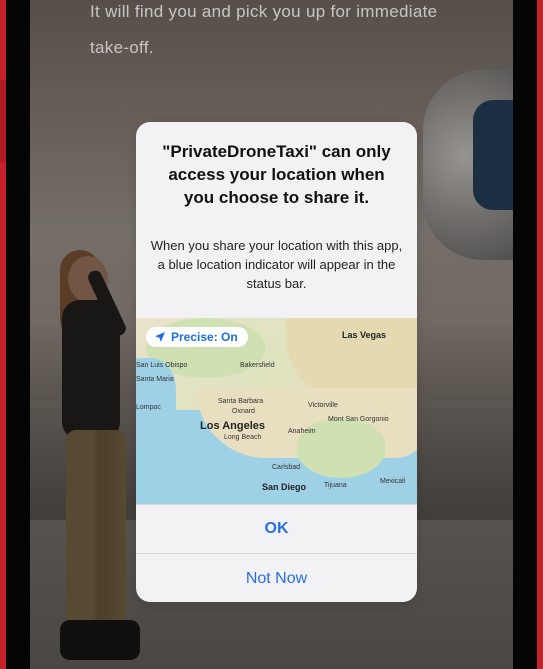  I want to click on bezel-right, so click(525, 334).